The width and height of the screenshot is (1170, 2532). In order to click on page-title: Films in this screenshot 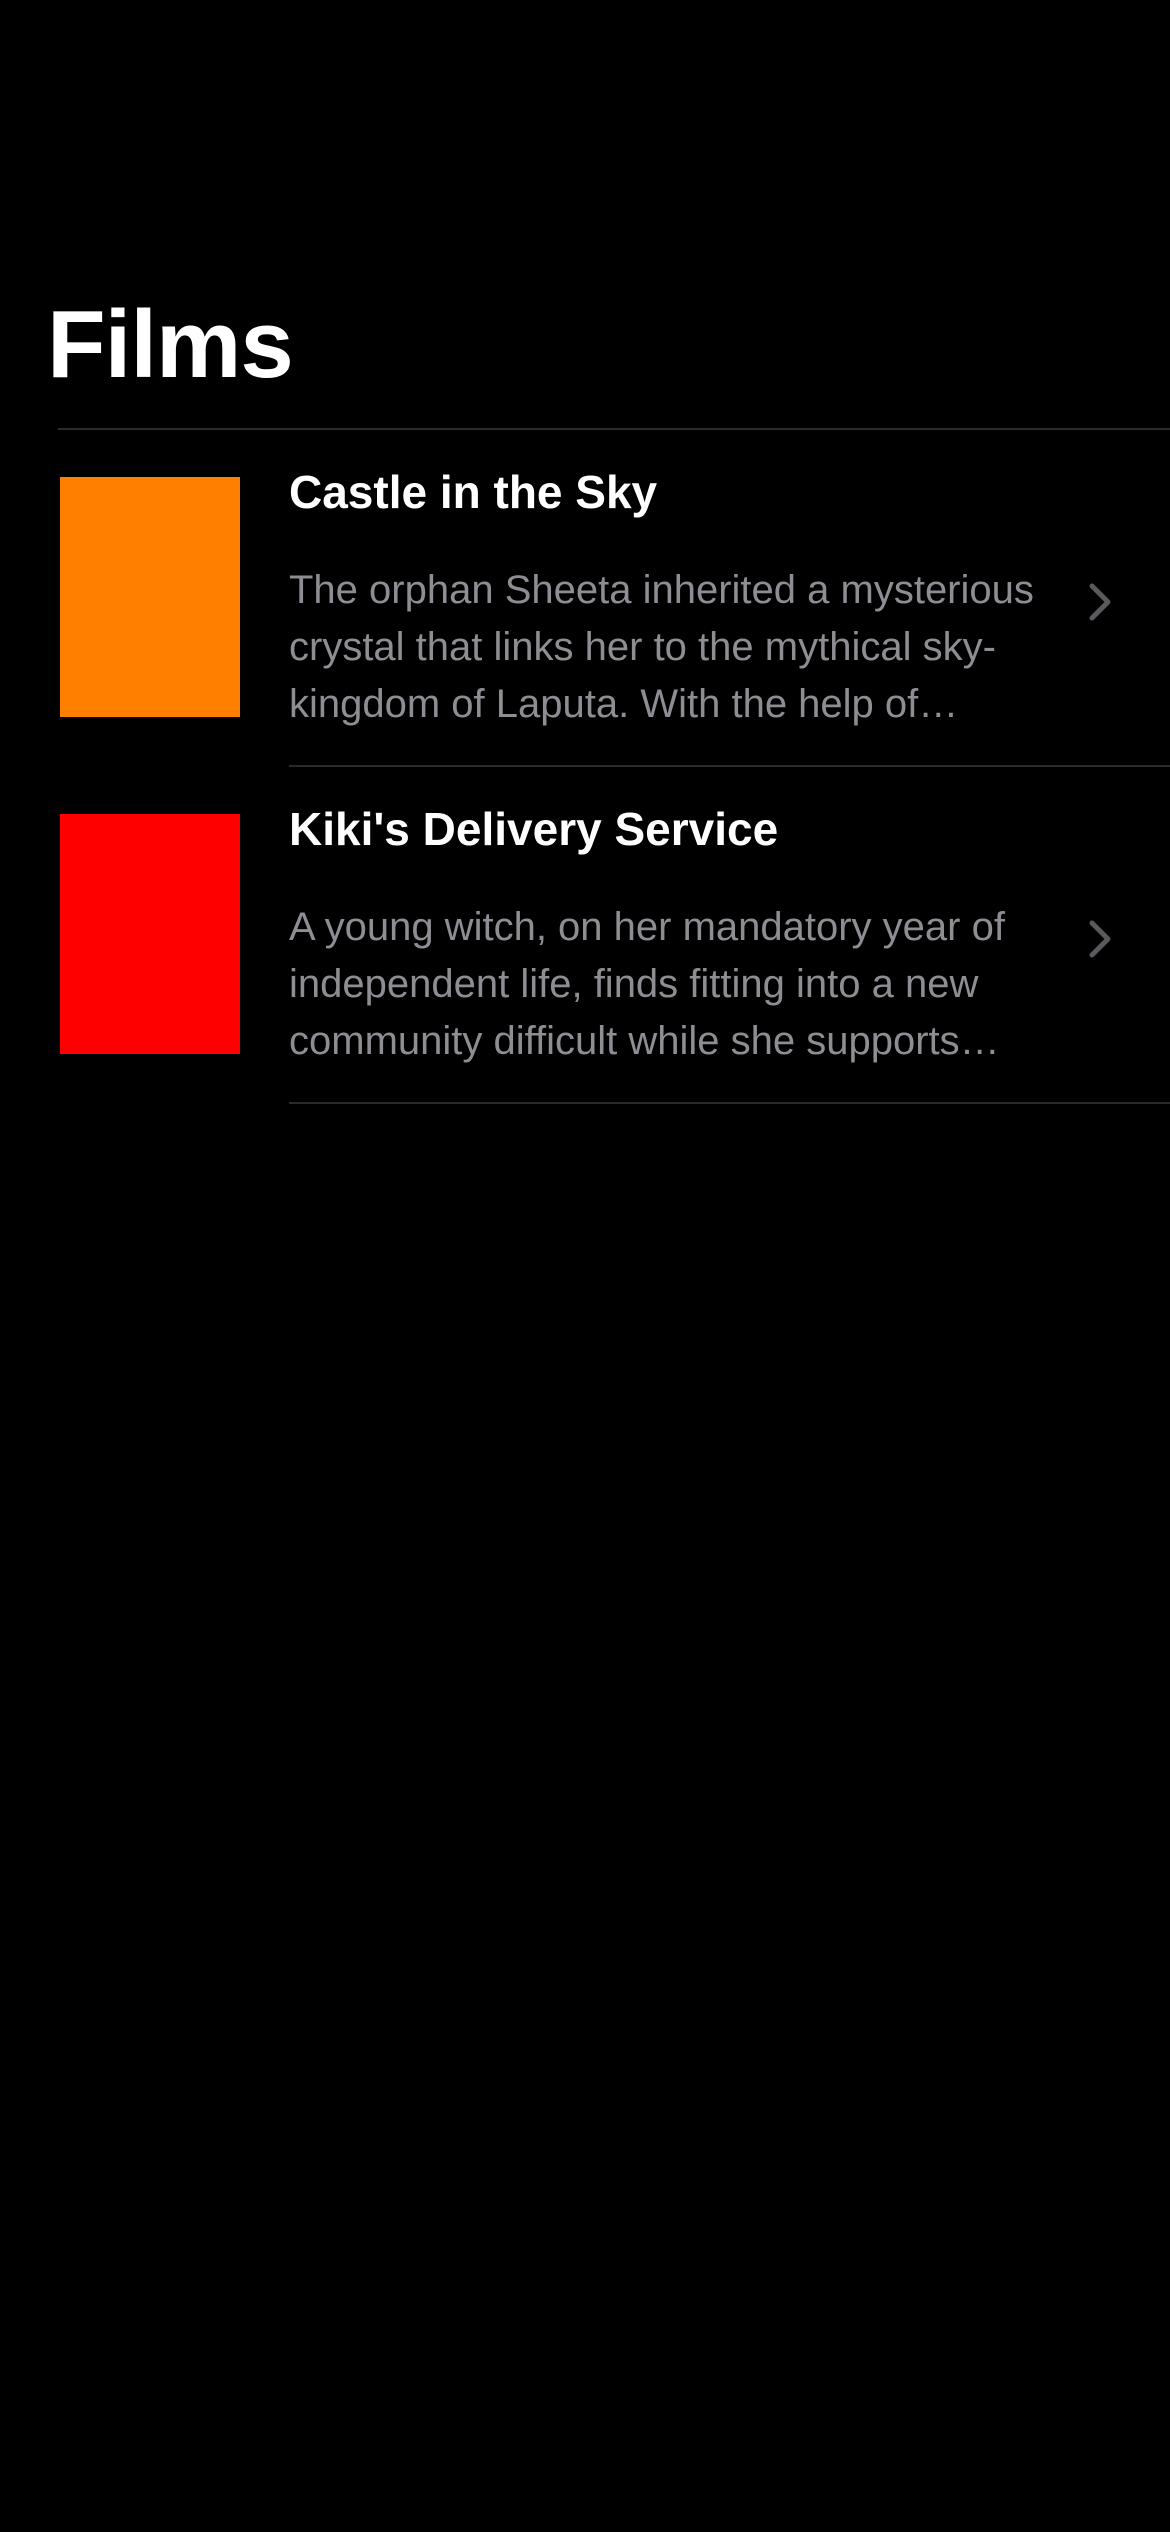, I will do `click(170, 344)`.